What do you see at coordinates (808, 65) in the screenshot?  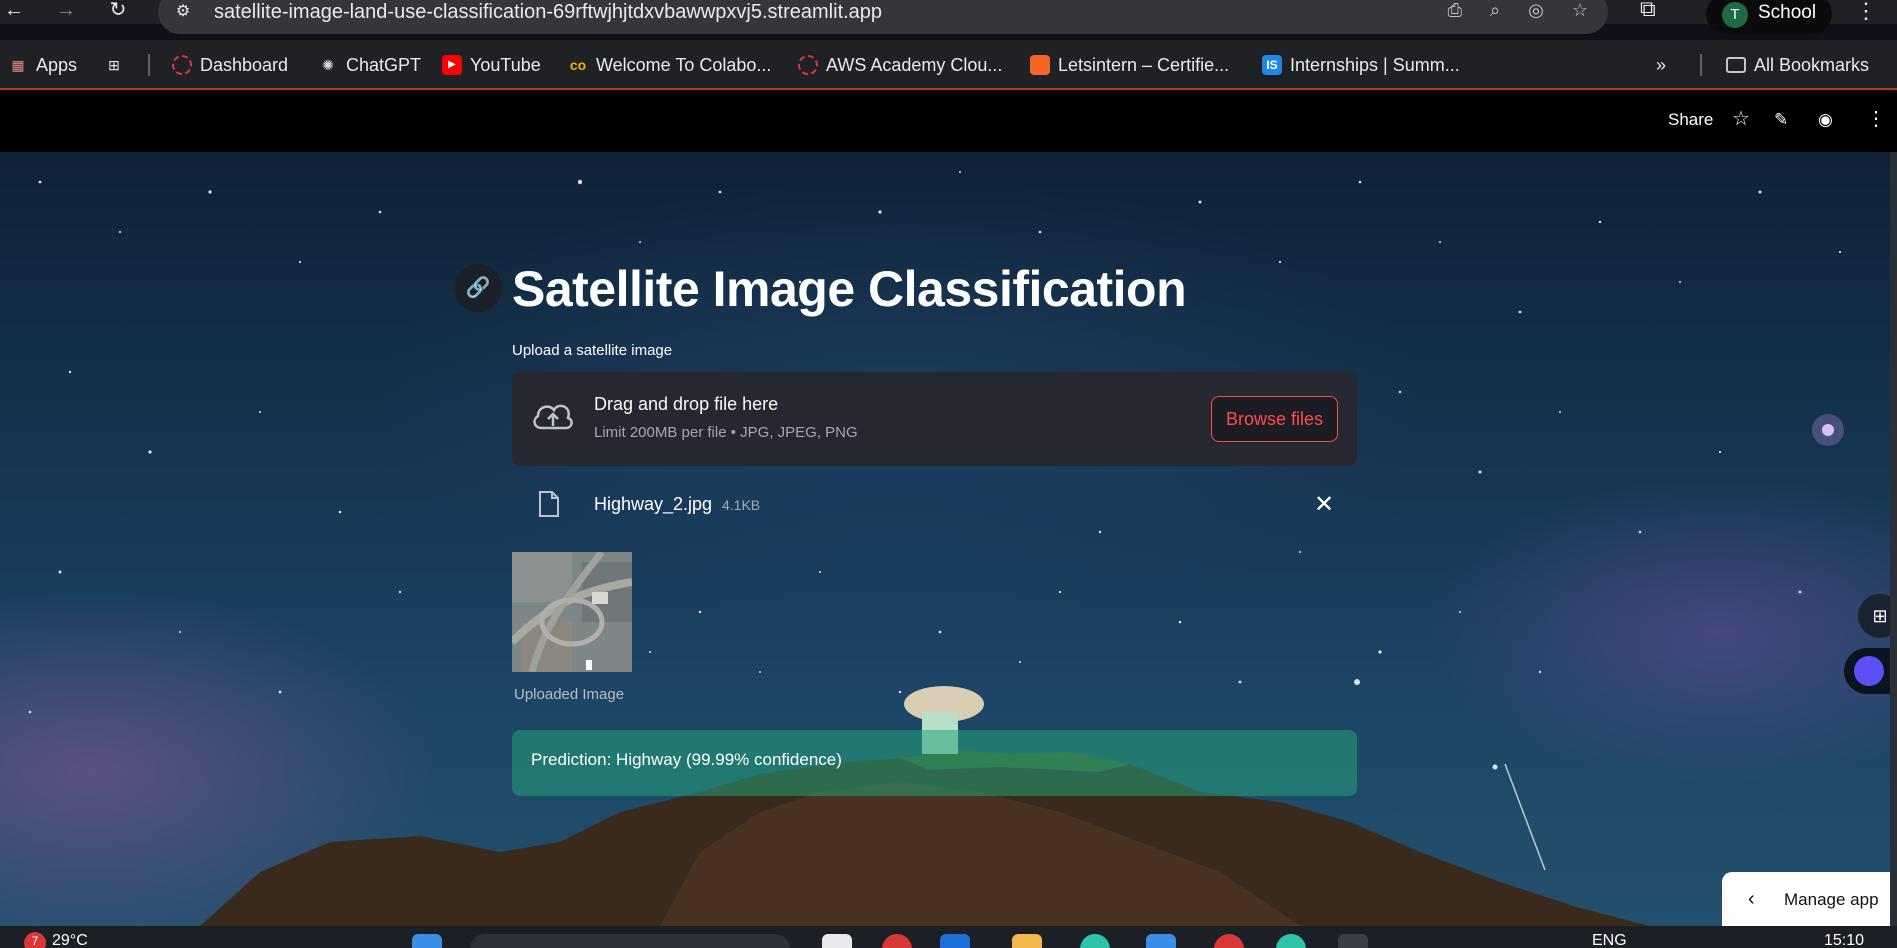 I see `aws-icon` at bounding box center [808, 65].